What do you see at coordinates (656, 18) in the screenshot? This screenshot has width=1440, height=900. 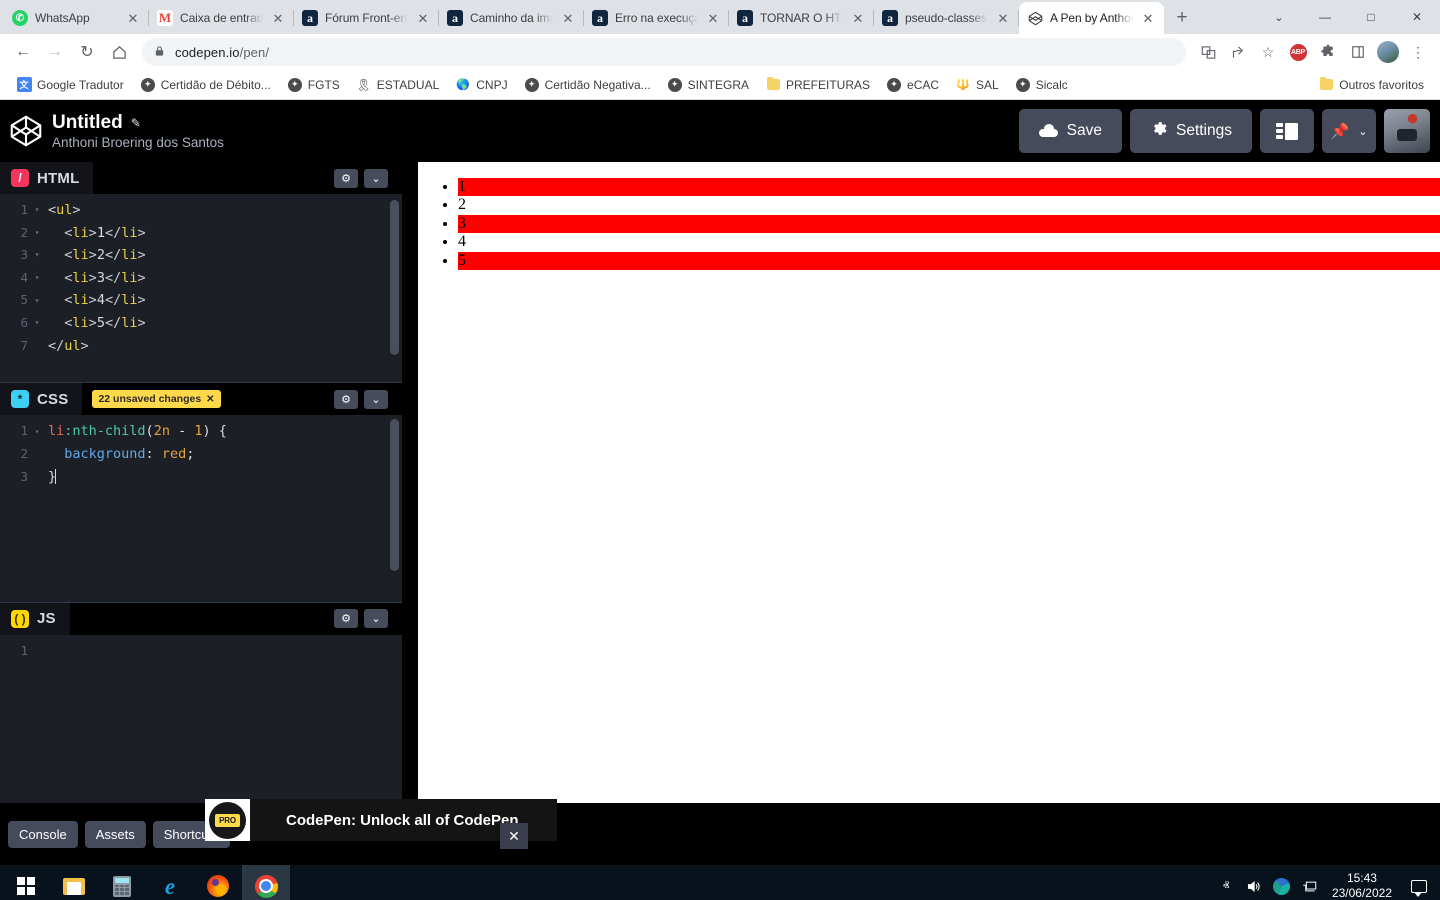 I see `browser-tab: a Erro na execução ✕` at bounding box center [656, 18].